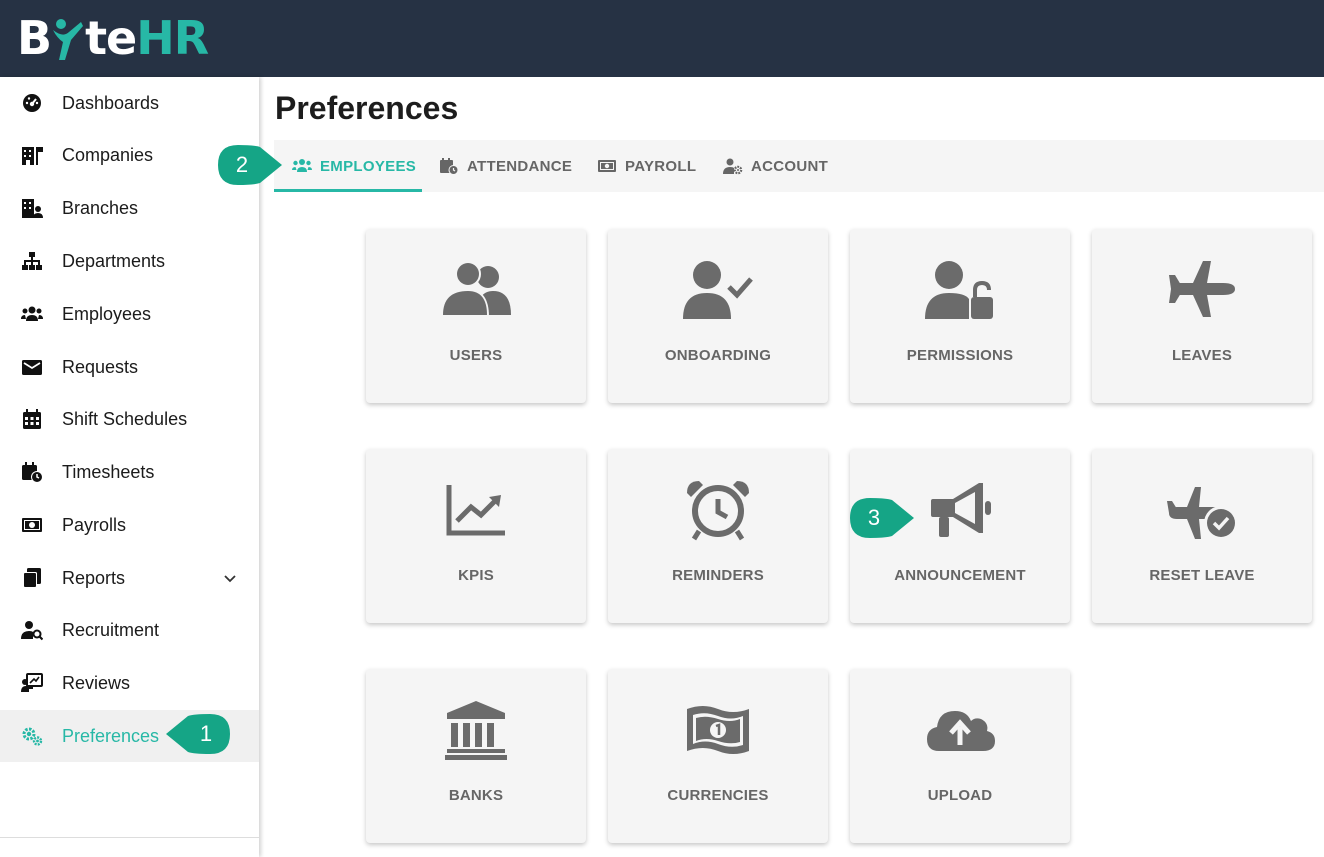 The image size is (1324, 857). What do you see at coordinates (34, 38) in the screenshot?
I see `logo-letter-b: B` at bounding box center [34, 38].